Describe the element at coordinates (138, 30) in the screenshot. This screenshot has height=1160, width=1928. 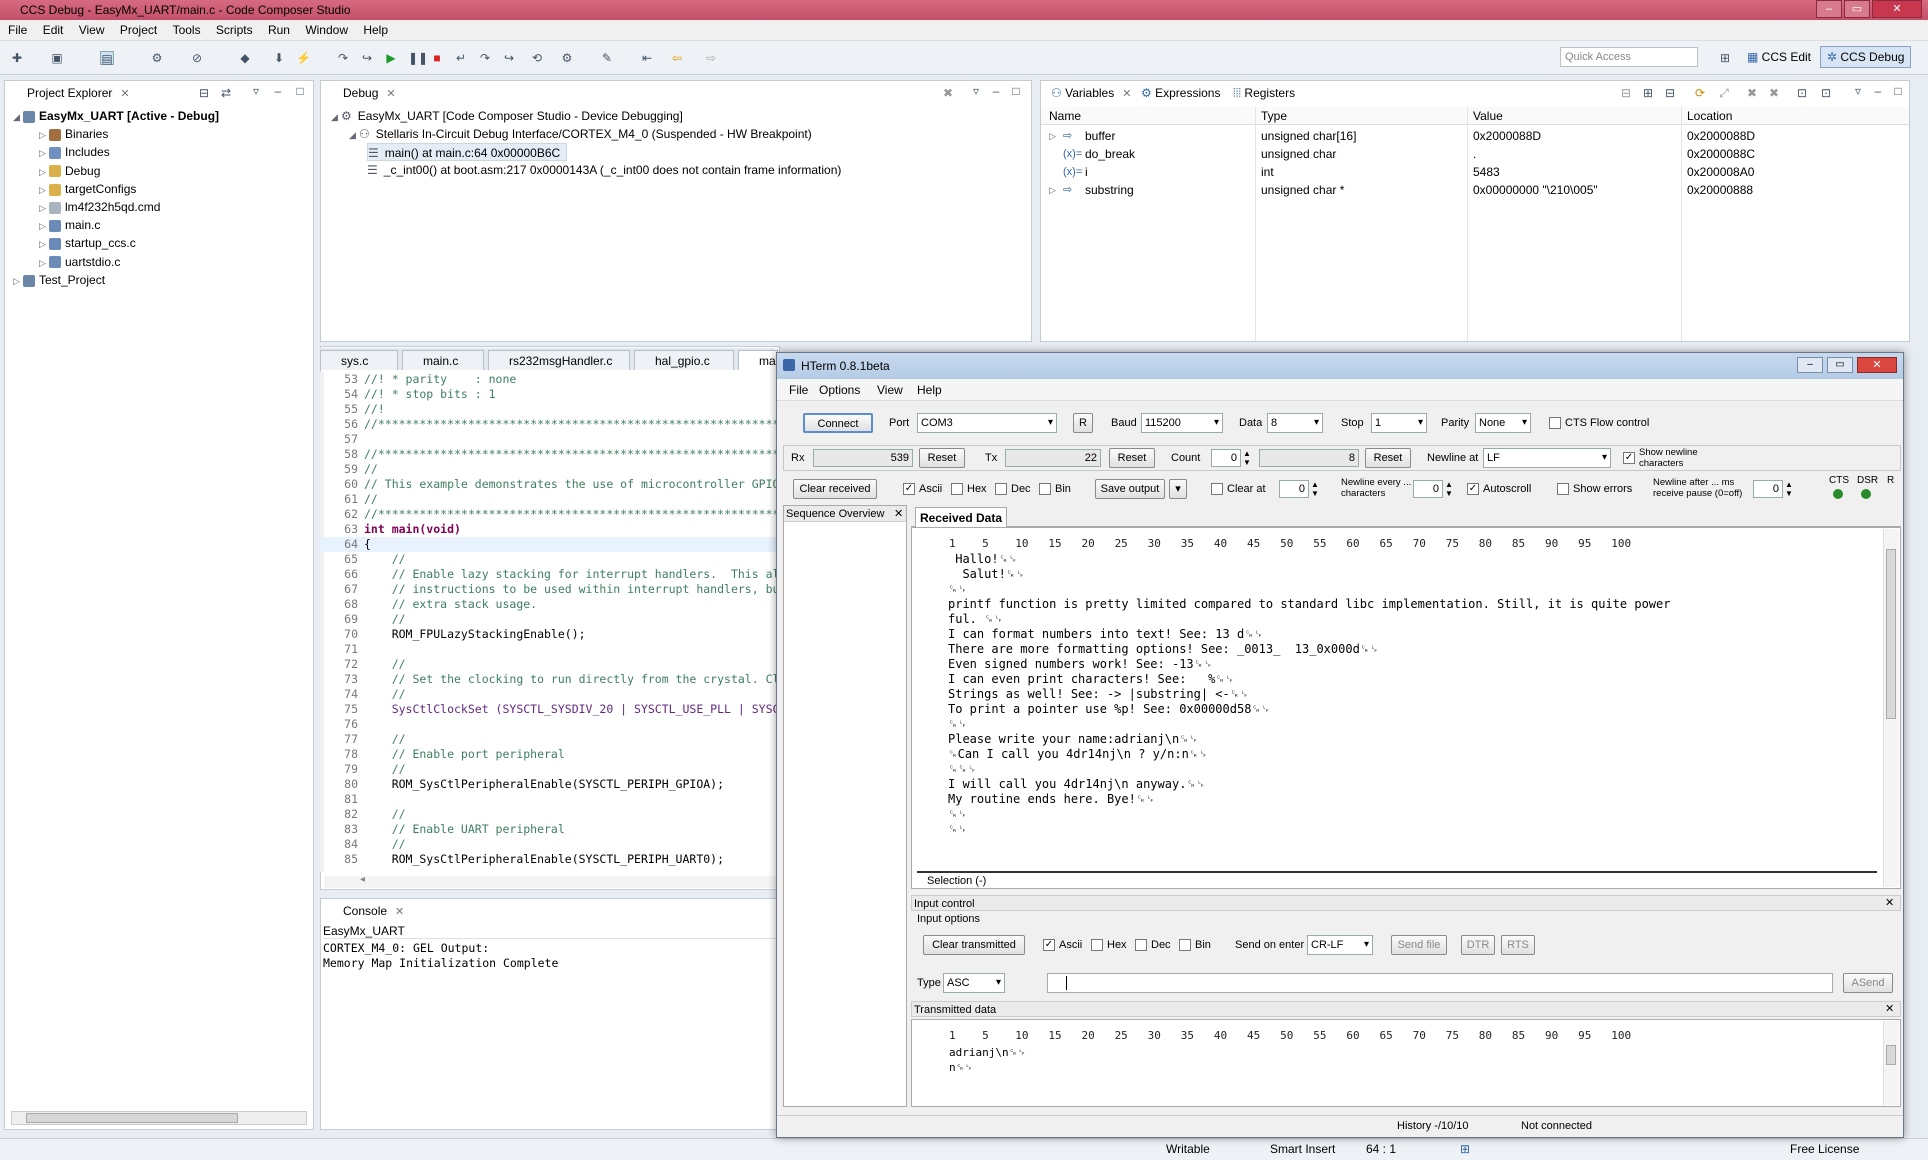
I see `menu-project: Project` at that location.